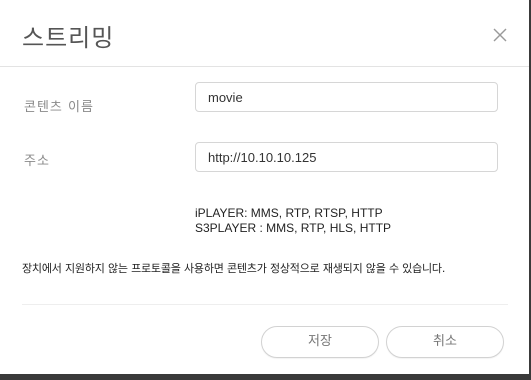 This screenshot has height=380, width=531. I want to click on cancel-button: 취소, so click(445, 342).